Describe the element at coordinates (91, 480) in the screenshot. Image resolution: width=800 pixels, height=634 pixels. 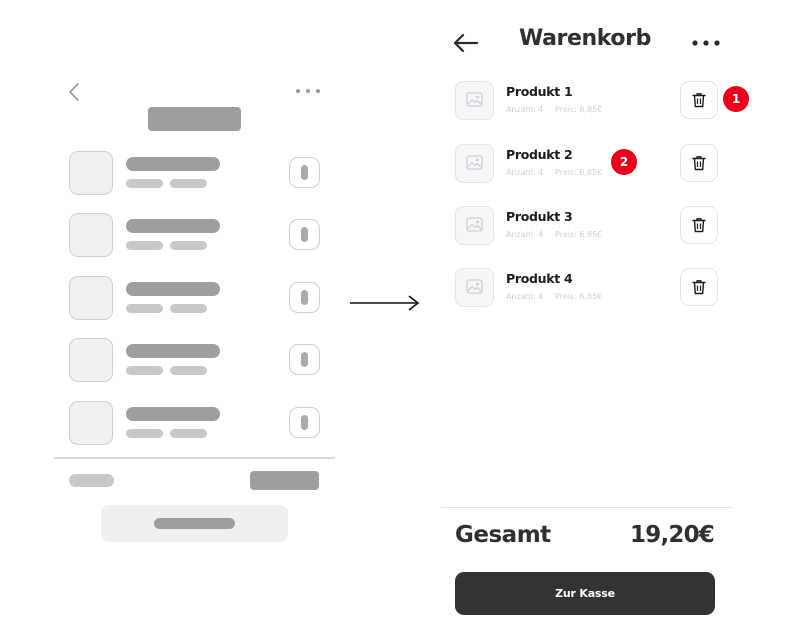
I see `wireframe-total-label-placeholder` at that location.